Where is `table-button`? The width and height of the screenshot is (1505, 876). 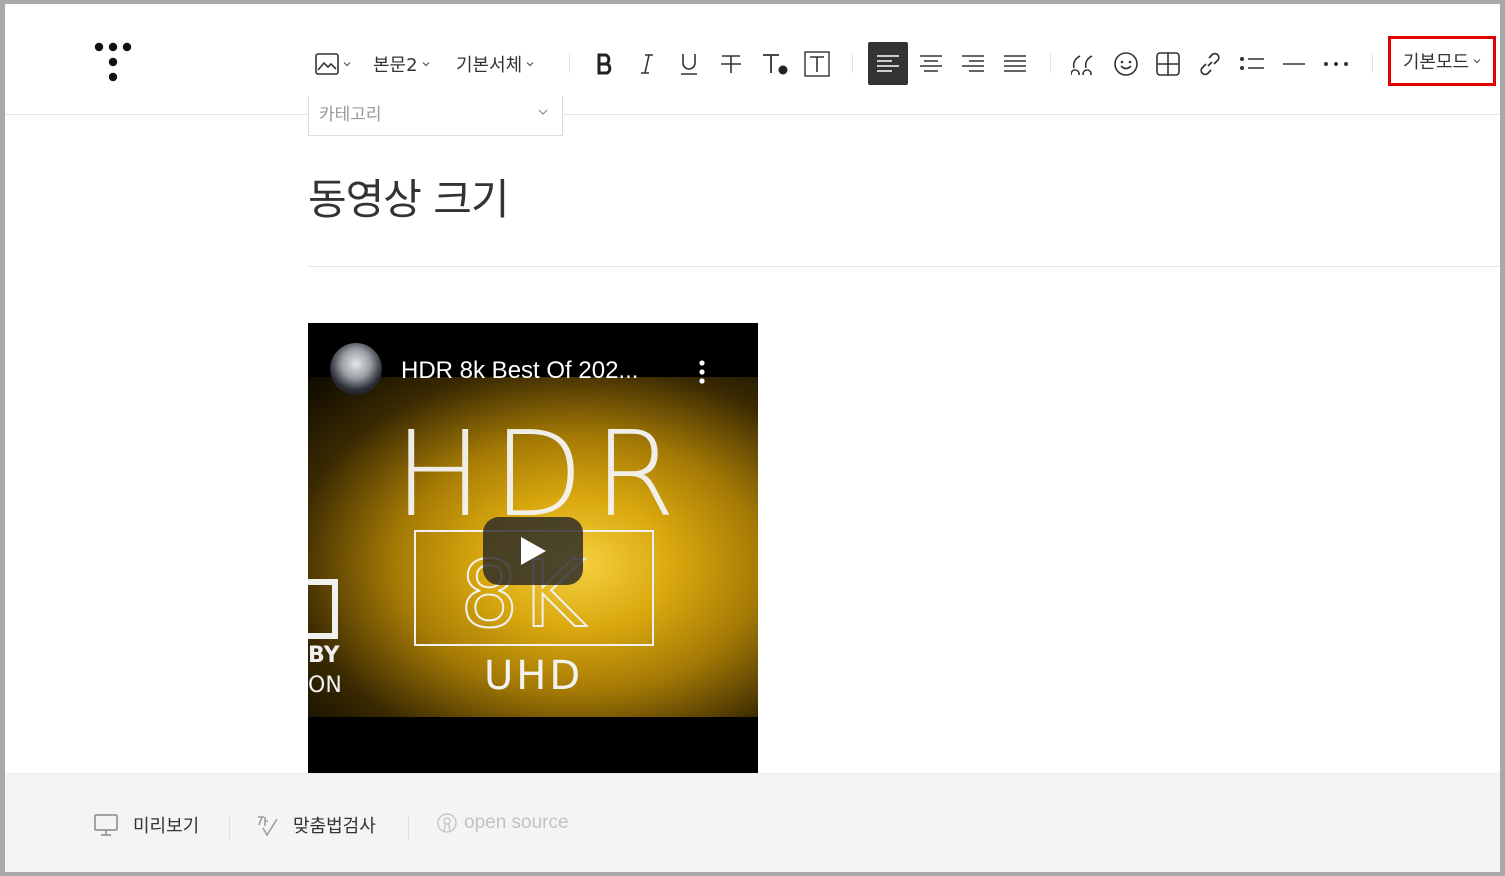 table-button is located at coordinates (1168, 64).